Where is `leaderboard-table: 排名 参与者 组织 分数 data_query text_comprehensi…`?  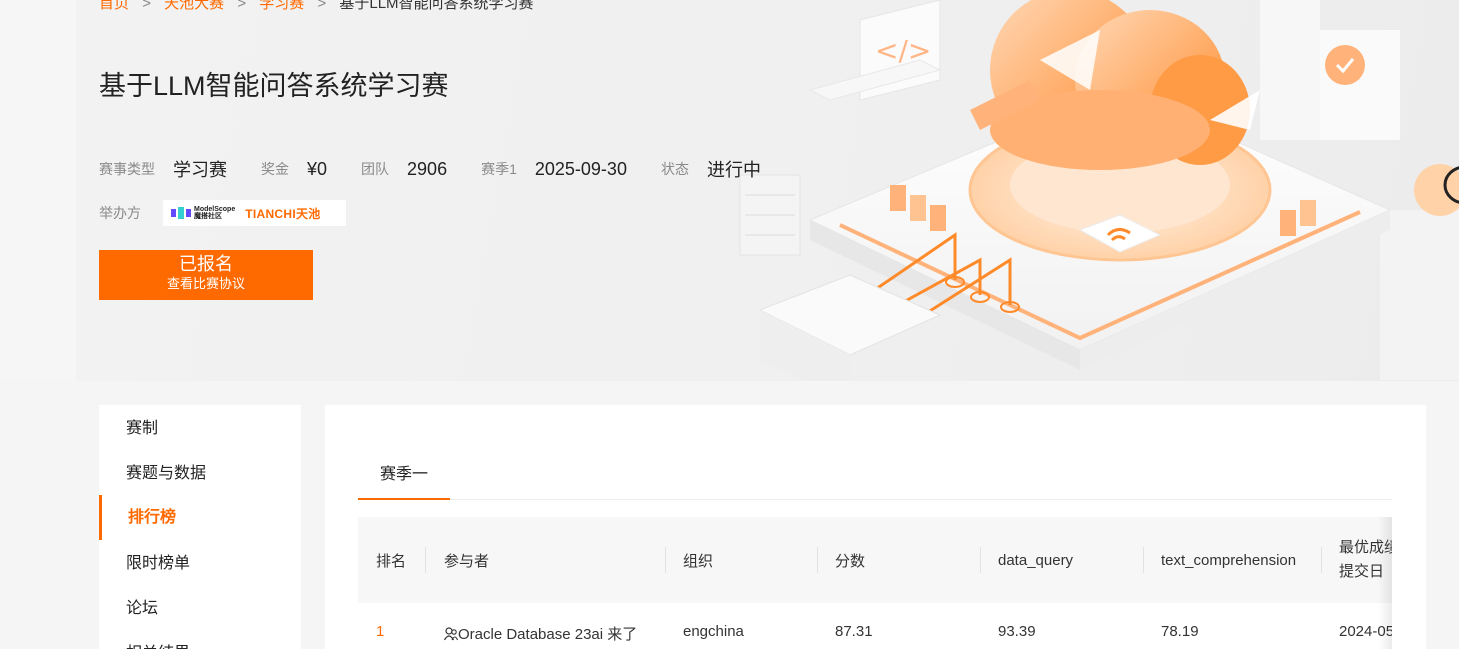
leaderboard-table: 排名 参与者 组织 分数 data_query text_comprehensi… is located at coordinates (875, 583).